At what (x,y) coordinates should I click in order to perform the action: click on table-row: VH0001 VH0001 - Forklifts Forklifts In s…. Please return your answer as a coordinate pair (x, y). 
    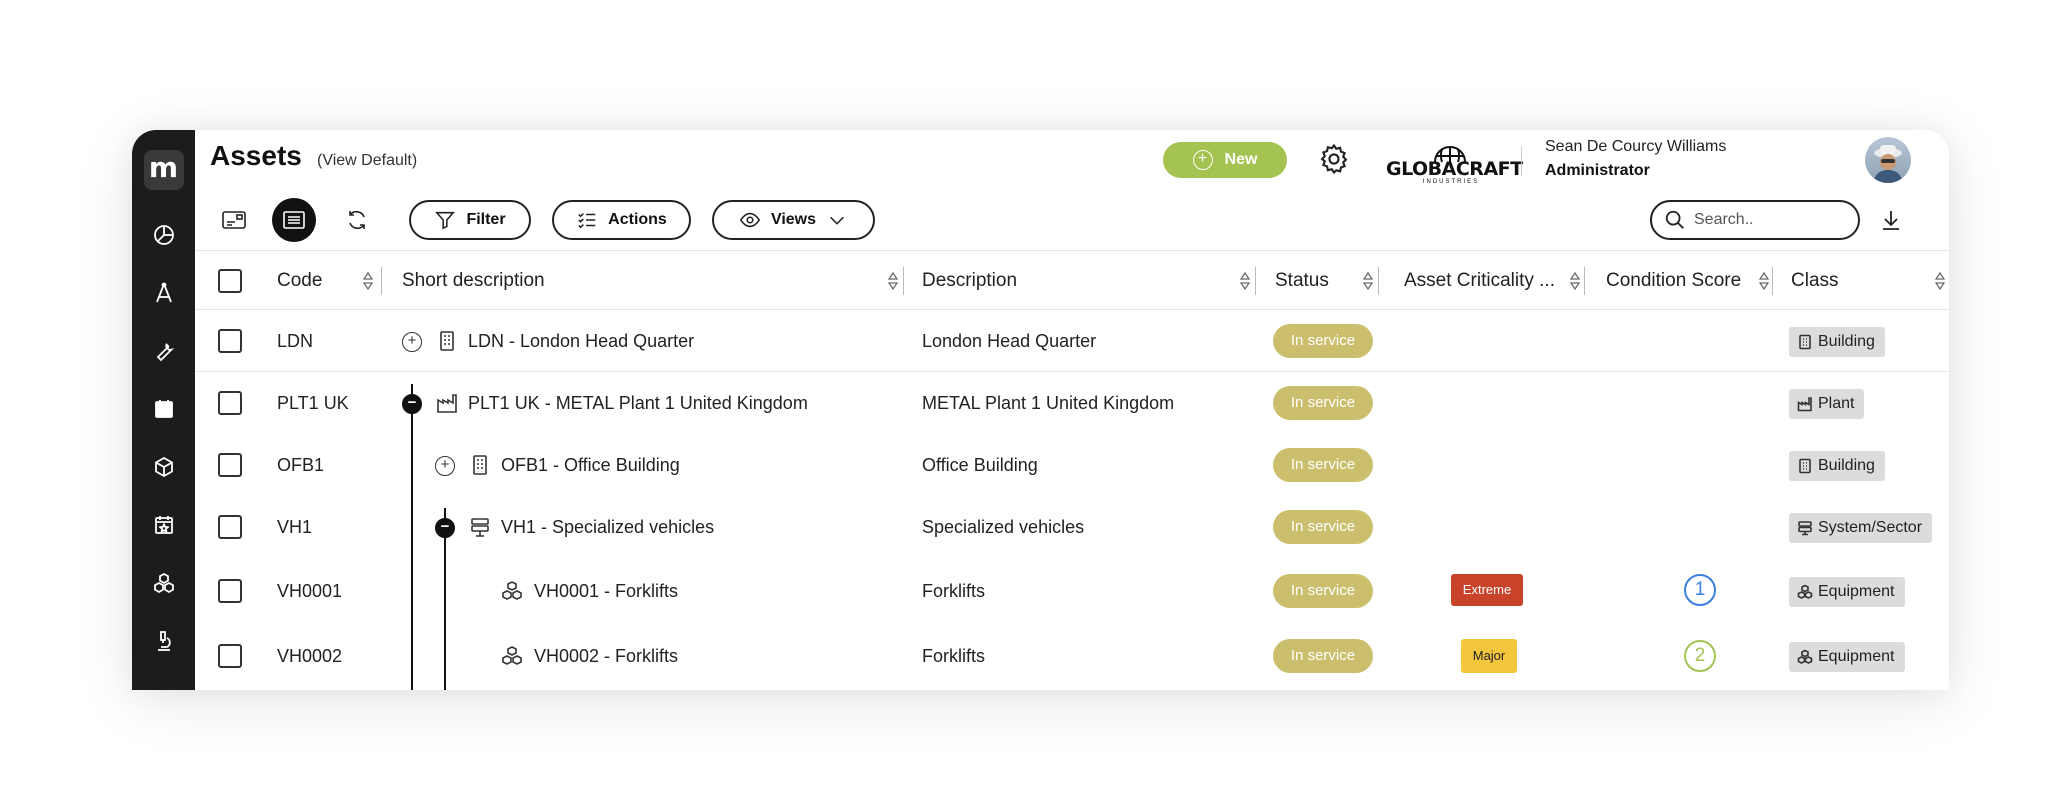
    Looking at the image, I should click on (1072, 591).